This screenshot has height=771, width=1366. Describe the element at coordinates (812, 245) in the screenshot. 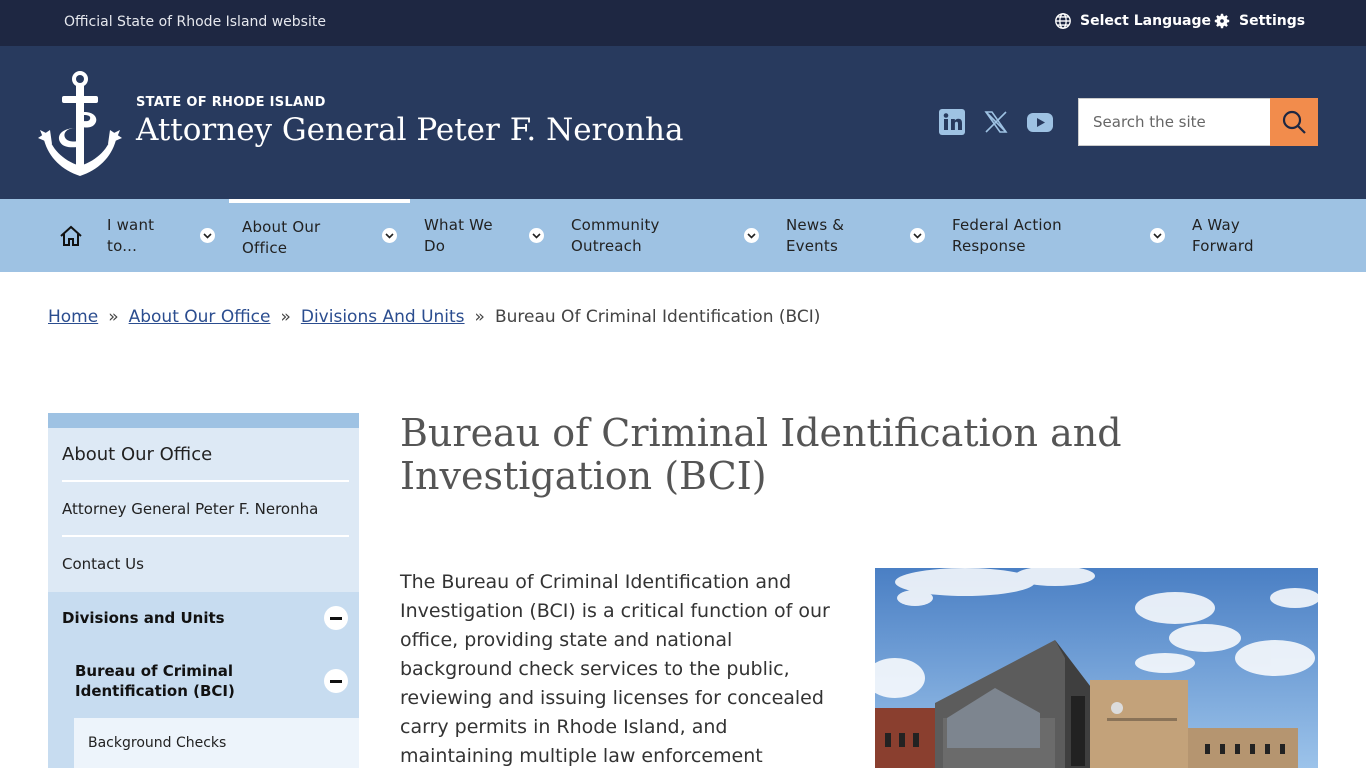

I see `nav-label-line2: Events` at that location.